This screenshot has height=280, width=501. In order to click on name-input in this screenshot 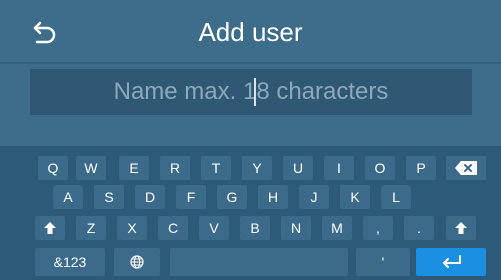, I will do `click(251, 92)`.